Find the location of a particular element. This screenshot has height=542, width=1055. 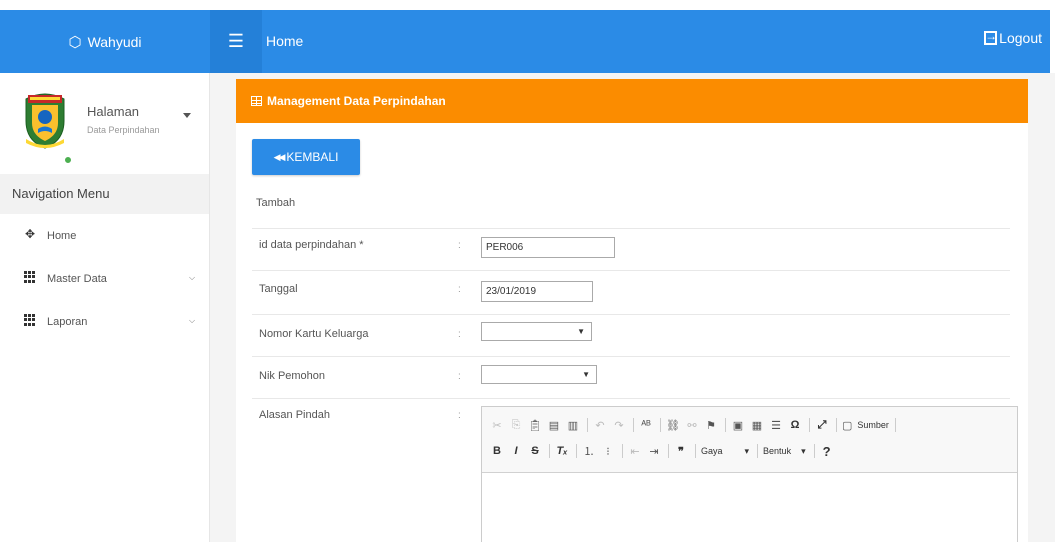

cut-icon: ✂ is located at coordinates (497, 425).